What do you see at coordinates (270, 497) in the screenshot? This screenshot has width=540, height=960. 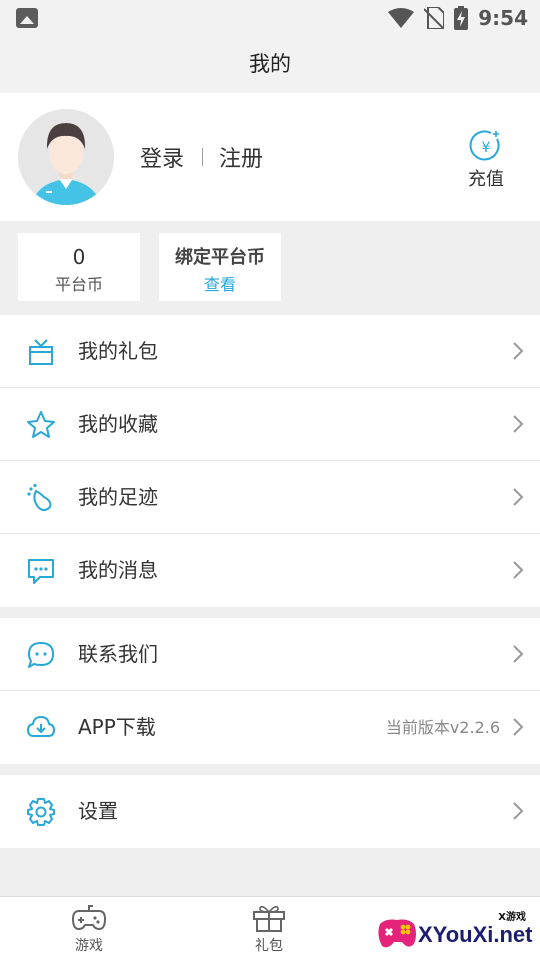 I see `menu-item-footprint: 我的足迹` at bounding box center [270, 497].